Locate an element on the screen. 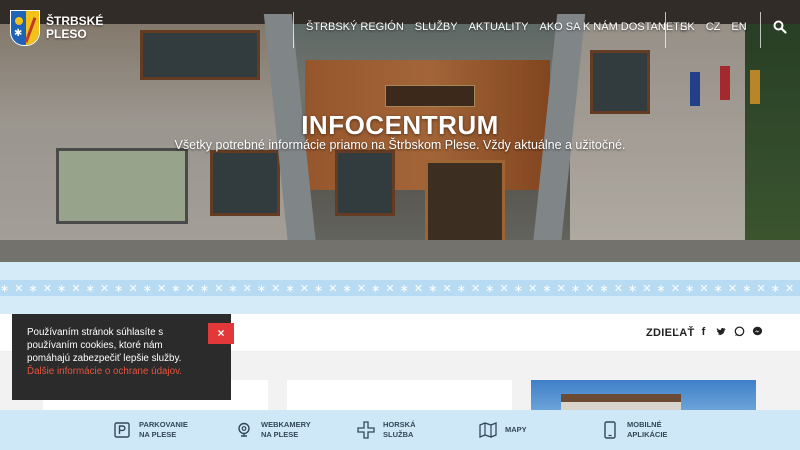 The height and width of the screenshot is (450, 800). quick-link-mobile-apps: MOBILNÉ APLIKÁCIE is located at coordinates (644, 430).